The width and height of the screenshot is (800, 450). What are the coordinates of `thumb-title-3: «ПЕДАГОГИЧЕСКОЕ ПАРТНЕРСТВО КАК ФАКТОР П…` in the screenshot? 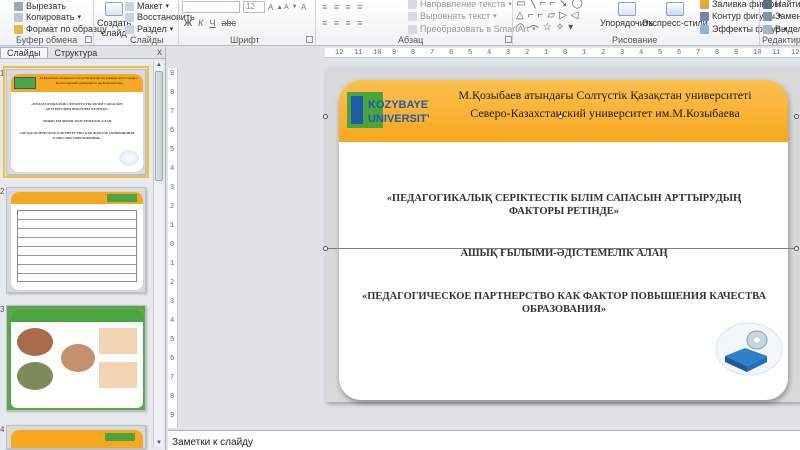 It's located at (77, 135).